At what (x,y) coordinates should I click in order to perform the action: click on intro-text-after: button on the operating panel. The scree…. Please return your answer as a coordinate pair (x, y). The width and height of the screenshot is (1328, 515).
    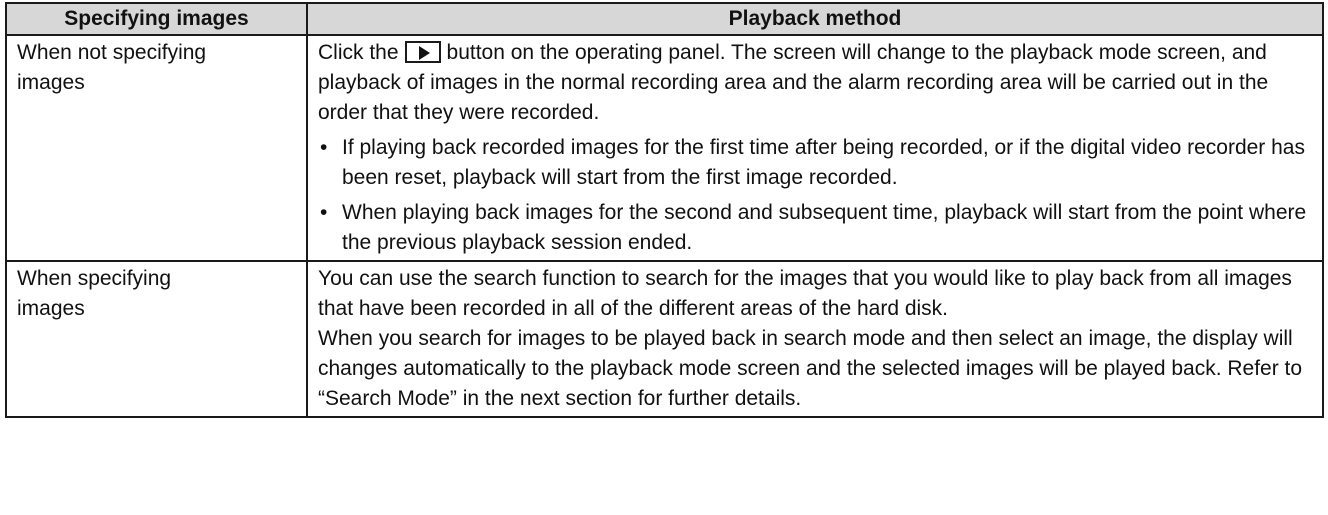
    Looking at the image, I should click on (793, 82).